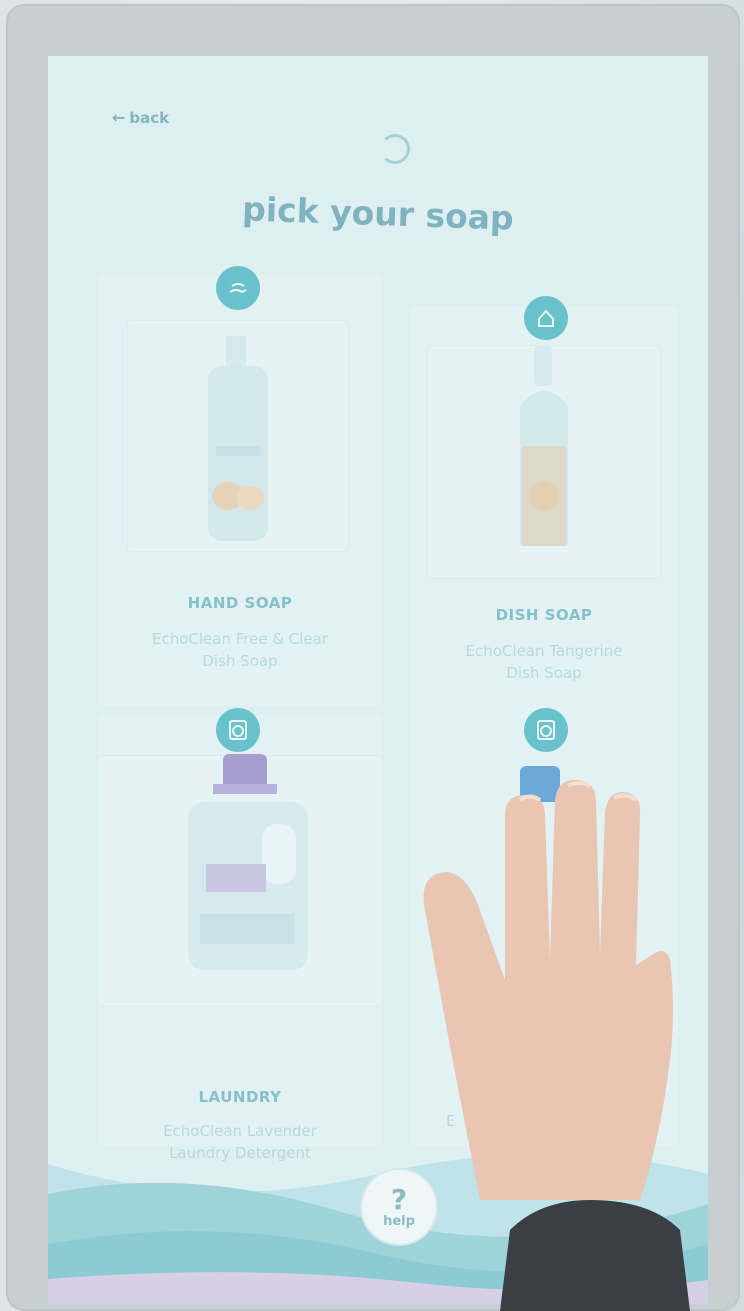 This screenshot has width=744, height=1311. Describe the element at coordinates (544, 927) in the screenshot. I see `product-card-laundry-2: E` at that location.